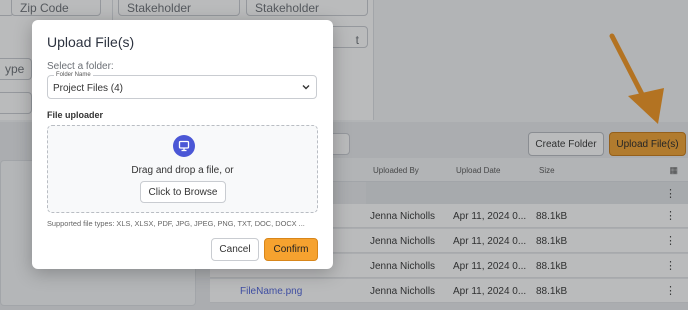 The width and height of the screenshot is (688, 310). I want to click on drop-instructions: Drag and drop a file, or, so click(182, 170).